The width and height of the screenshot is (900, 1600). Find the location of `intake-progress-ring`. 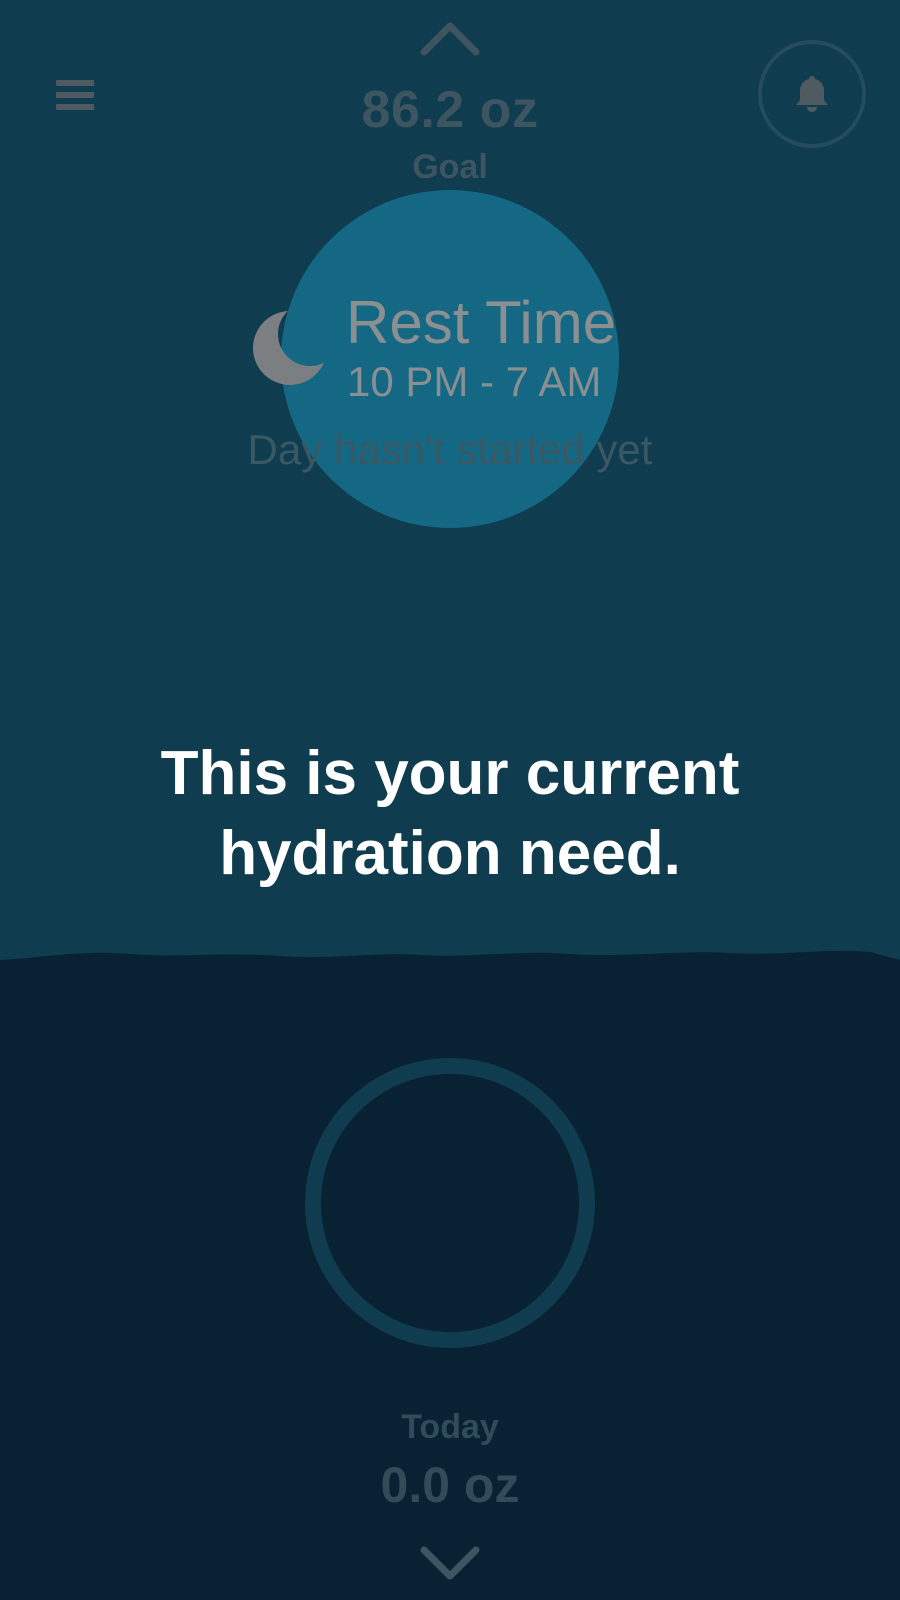

intake-progress-ring is located at coordinates (450, 1203).